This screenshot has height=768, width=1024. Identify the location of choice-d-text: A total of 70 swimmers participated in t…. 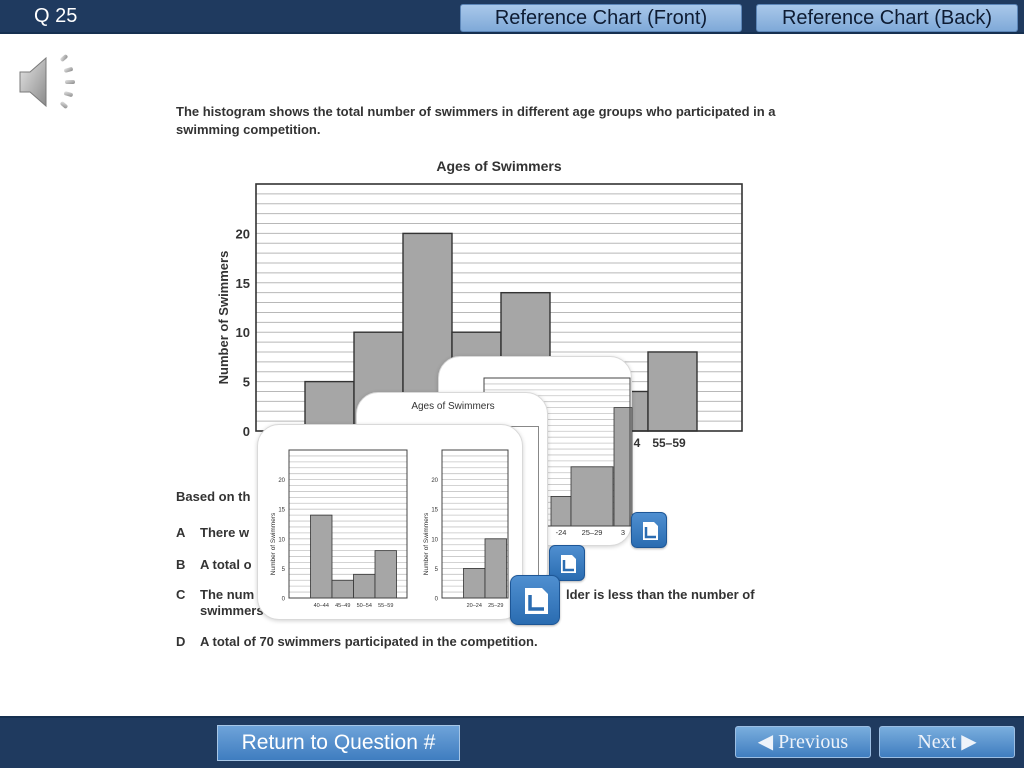
(369, 641).